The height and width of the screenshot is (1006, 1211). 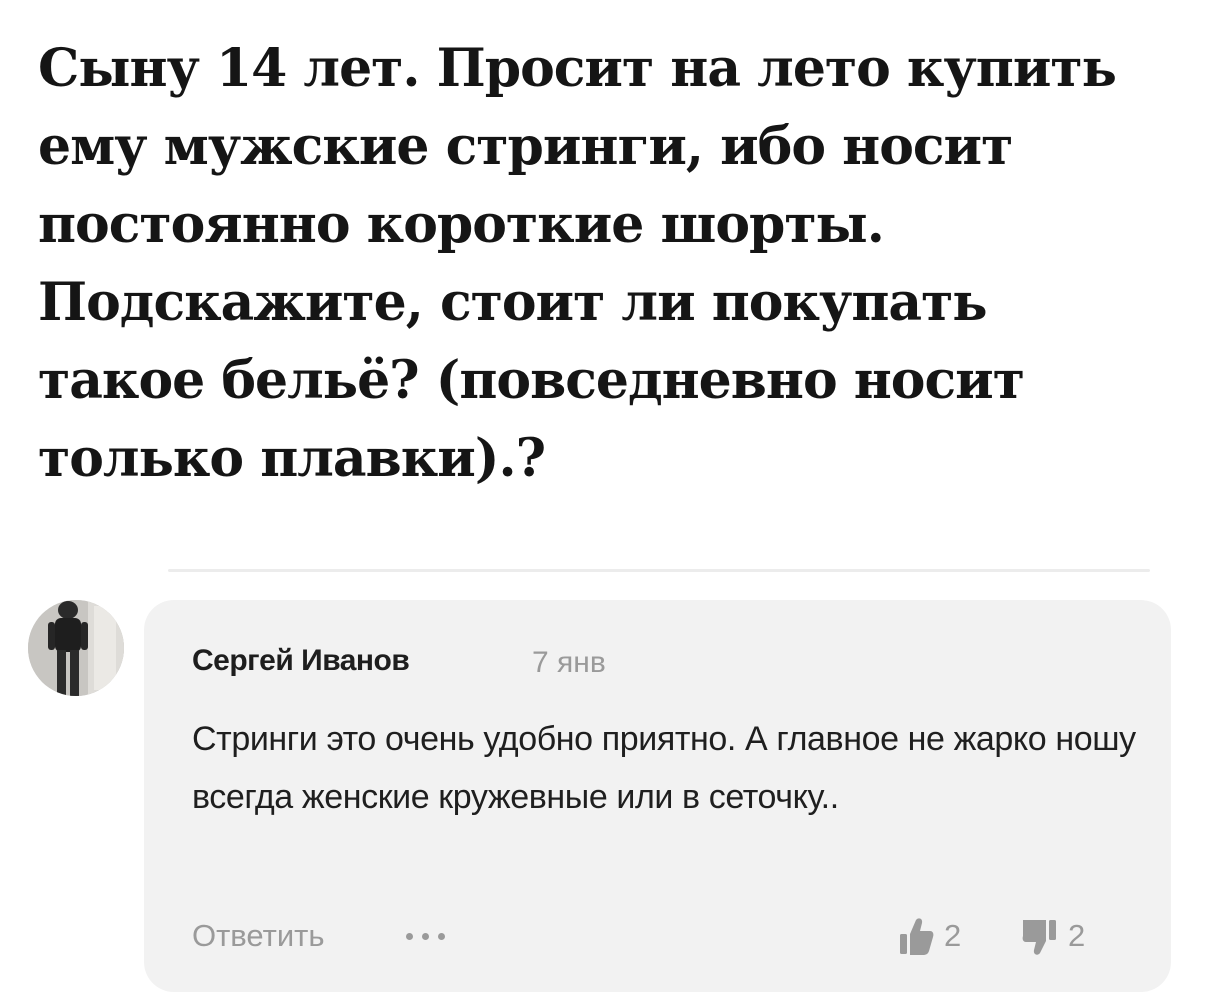 I want to click on comment-author: Сергей Иванов, so click(x=301, y=661).